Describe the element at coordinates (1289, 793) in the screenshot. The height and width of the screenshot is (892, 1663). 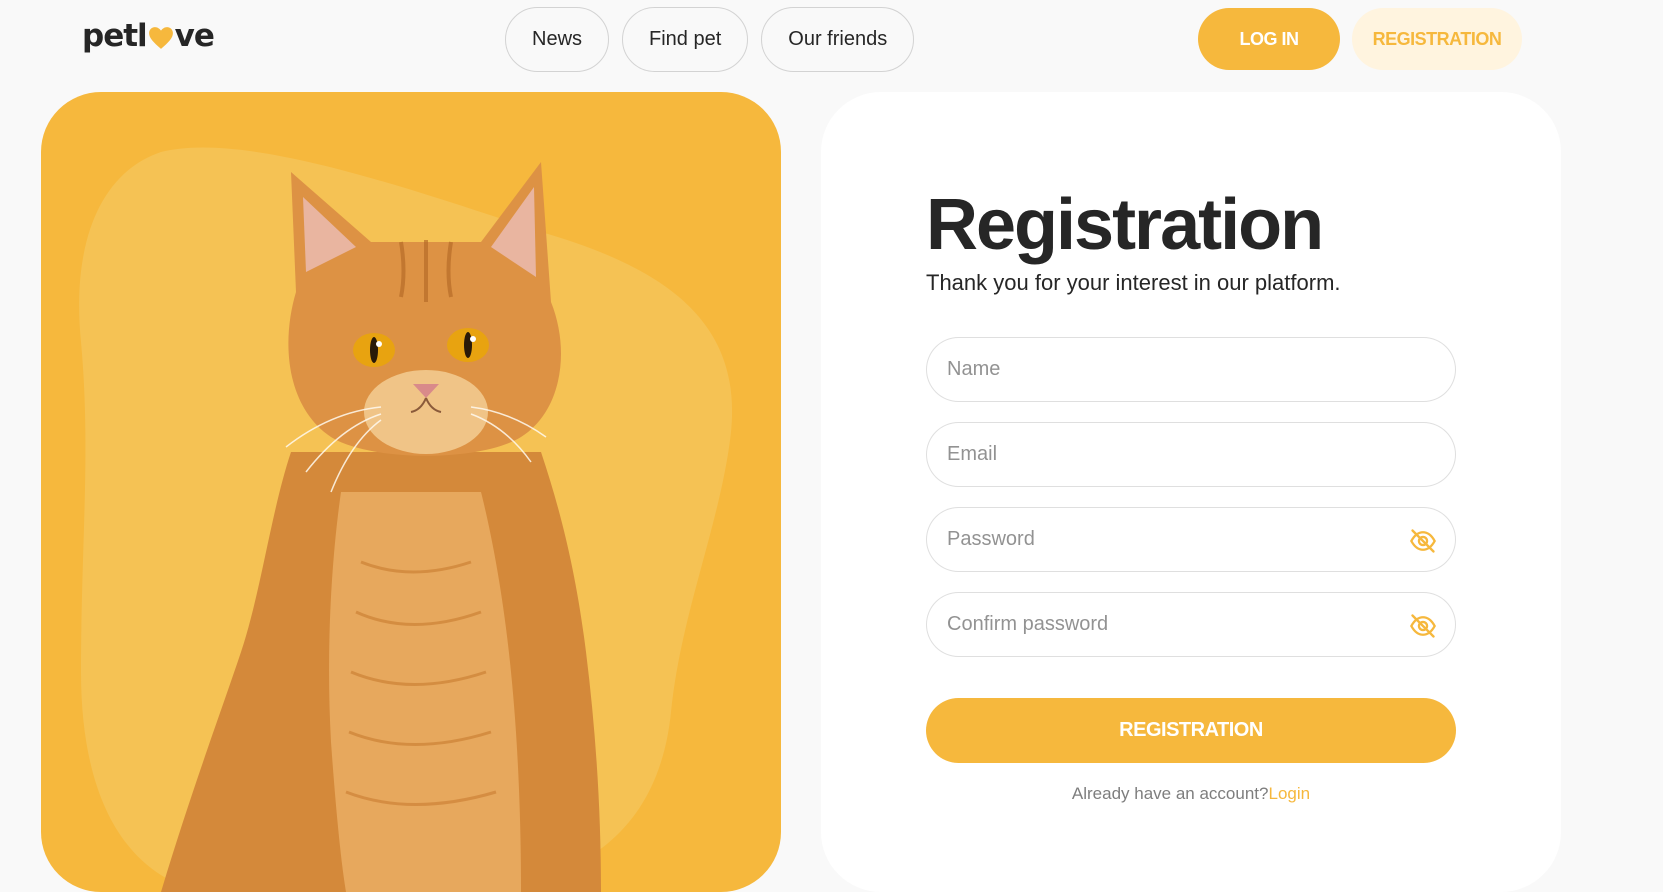
I see `login-link: Login` at that location.